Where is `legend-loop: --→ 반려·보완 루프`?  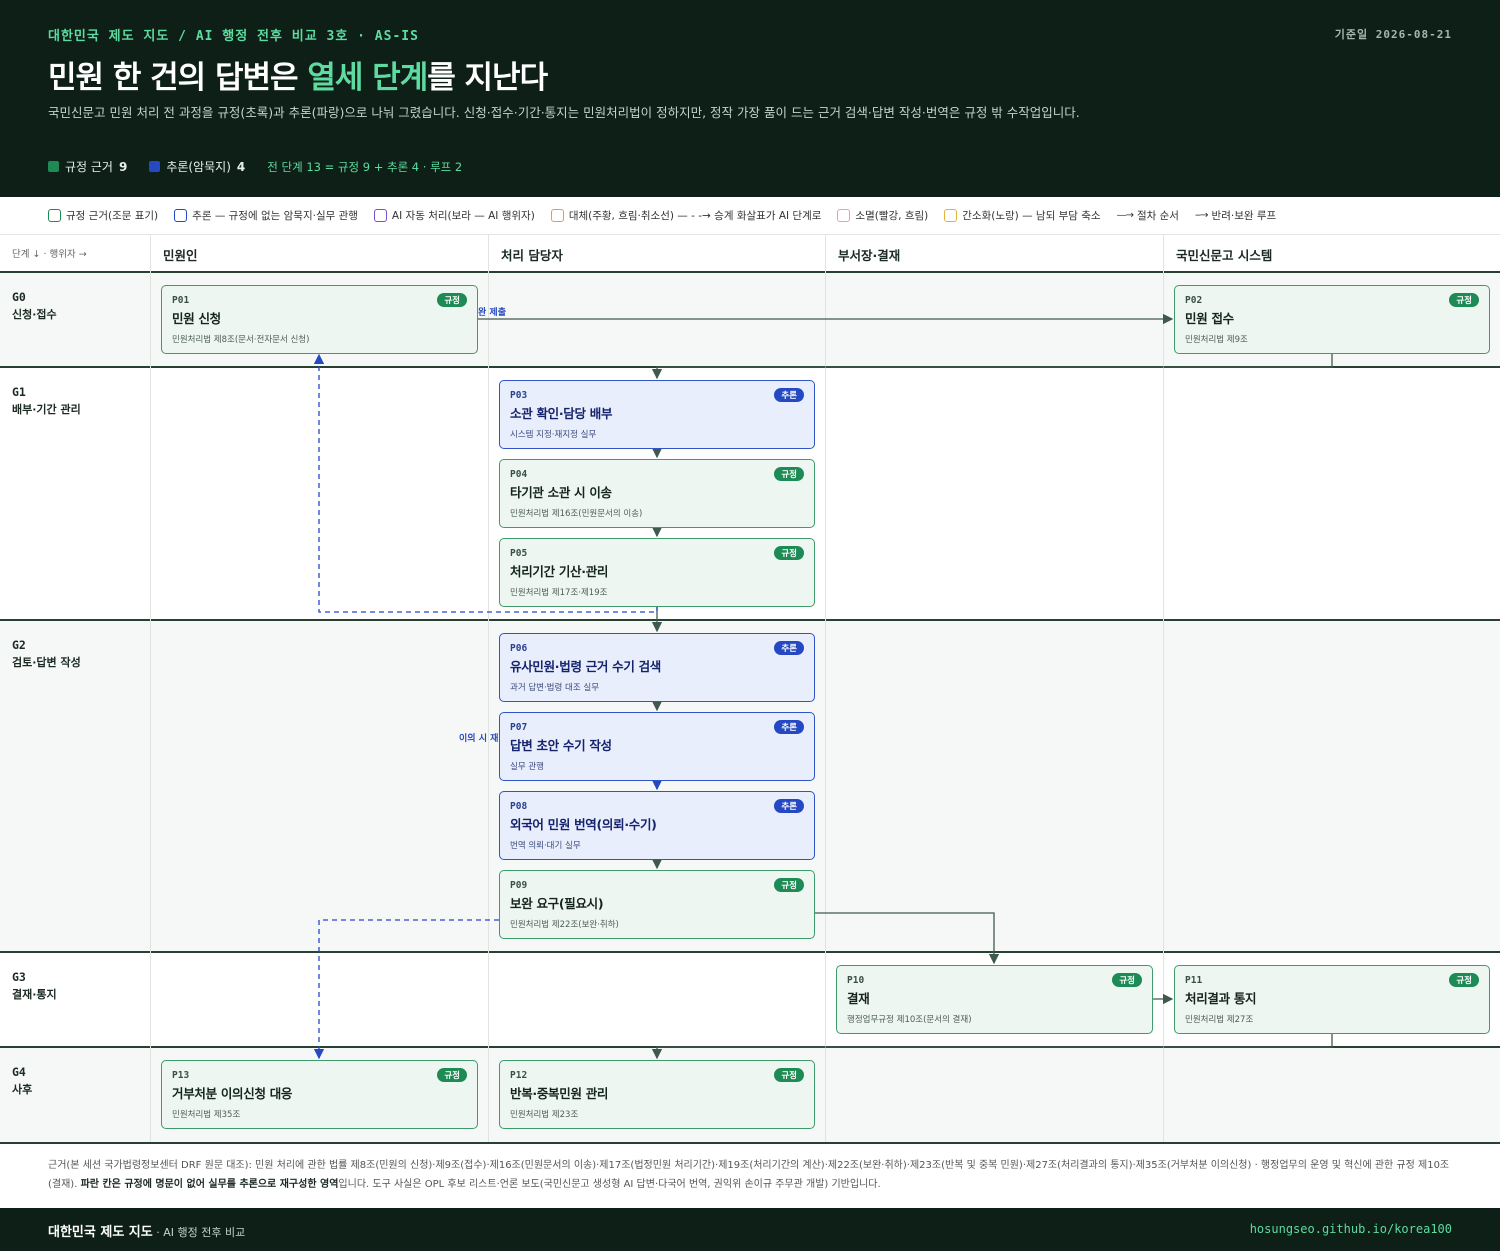 legend-loop: --→ 반려·보완 루프 is located at coordinates (1235, 215).